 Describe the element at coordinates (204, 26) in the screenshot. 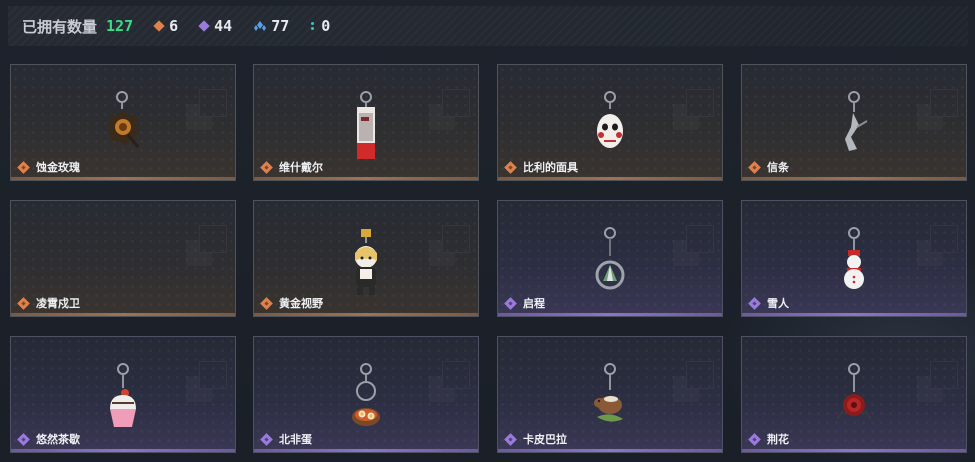

I see `purple-gem-icon` at that location.